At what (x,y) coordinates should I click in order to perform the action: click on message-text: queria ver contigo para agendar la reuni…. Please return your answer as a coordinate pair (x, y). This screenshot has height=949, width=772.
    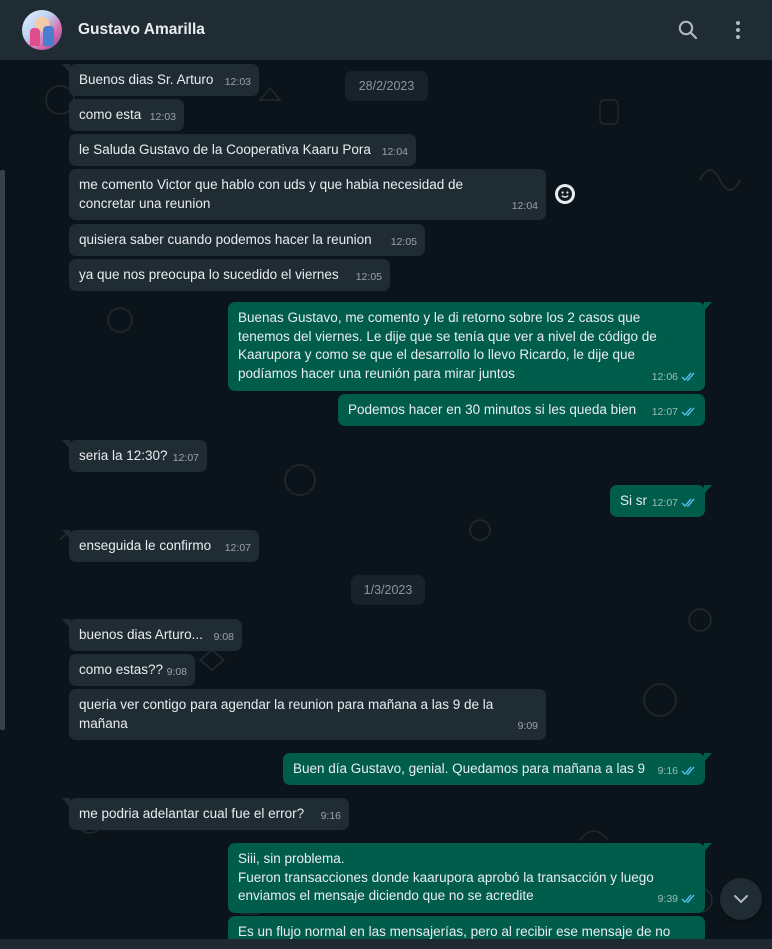
    Looking at the image, I should click on (286, 714).